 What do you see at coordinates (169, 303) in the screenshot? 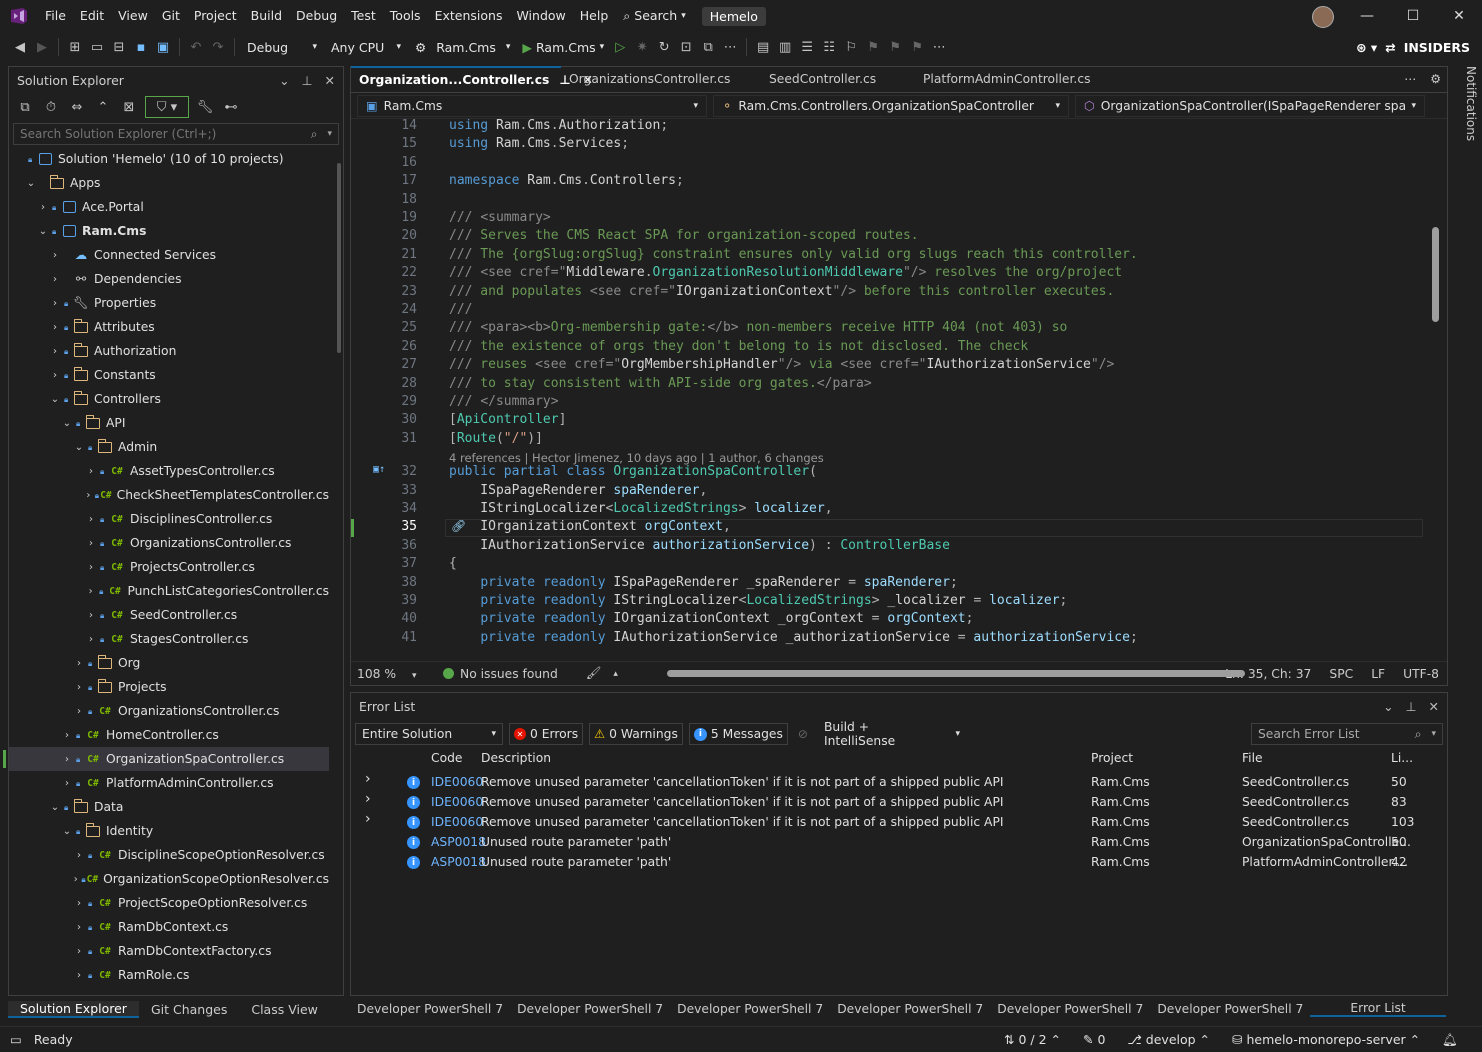
I see `tree-node: › 🔒︎ 🔧︎ Properties` at bounding box center [169, 303].